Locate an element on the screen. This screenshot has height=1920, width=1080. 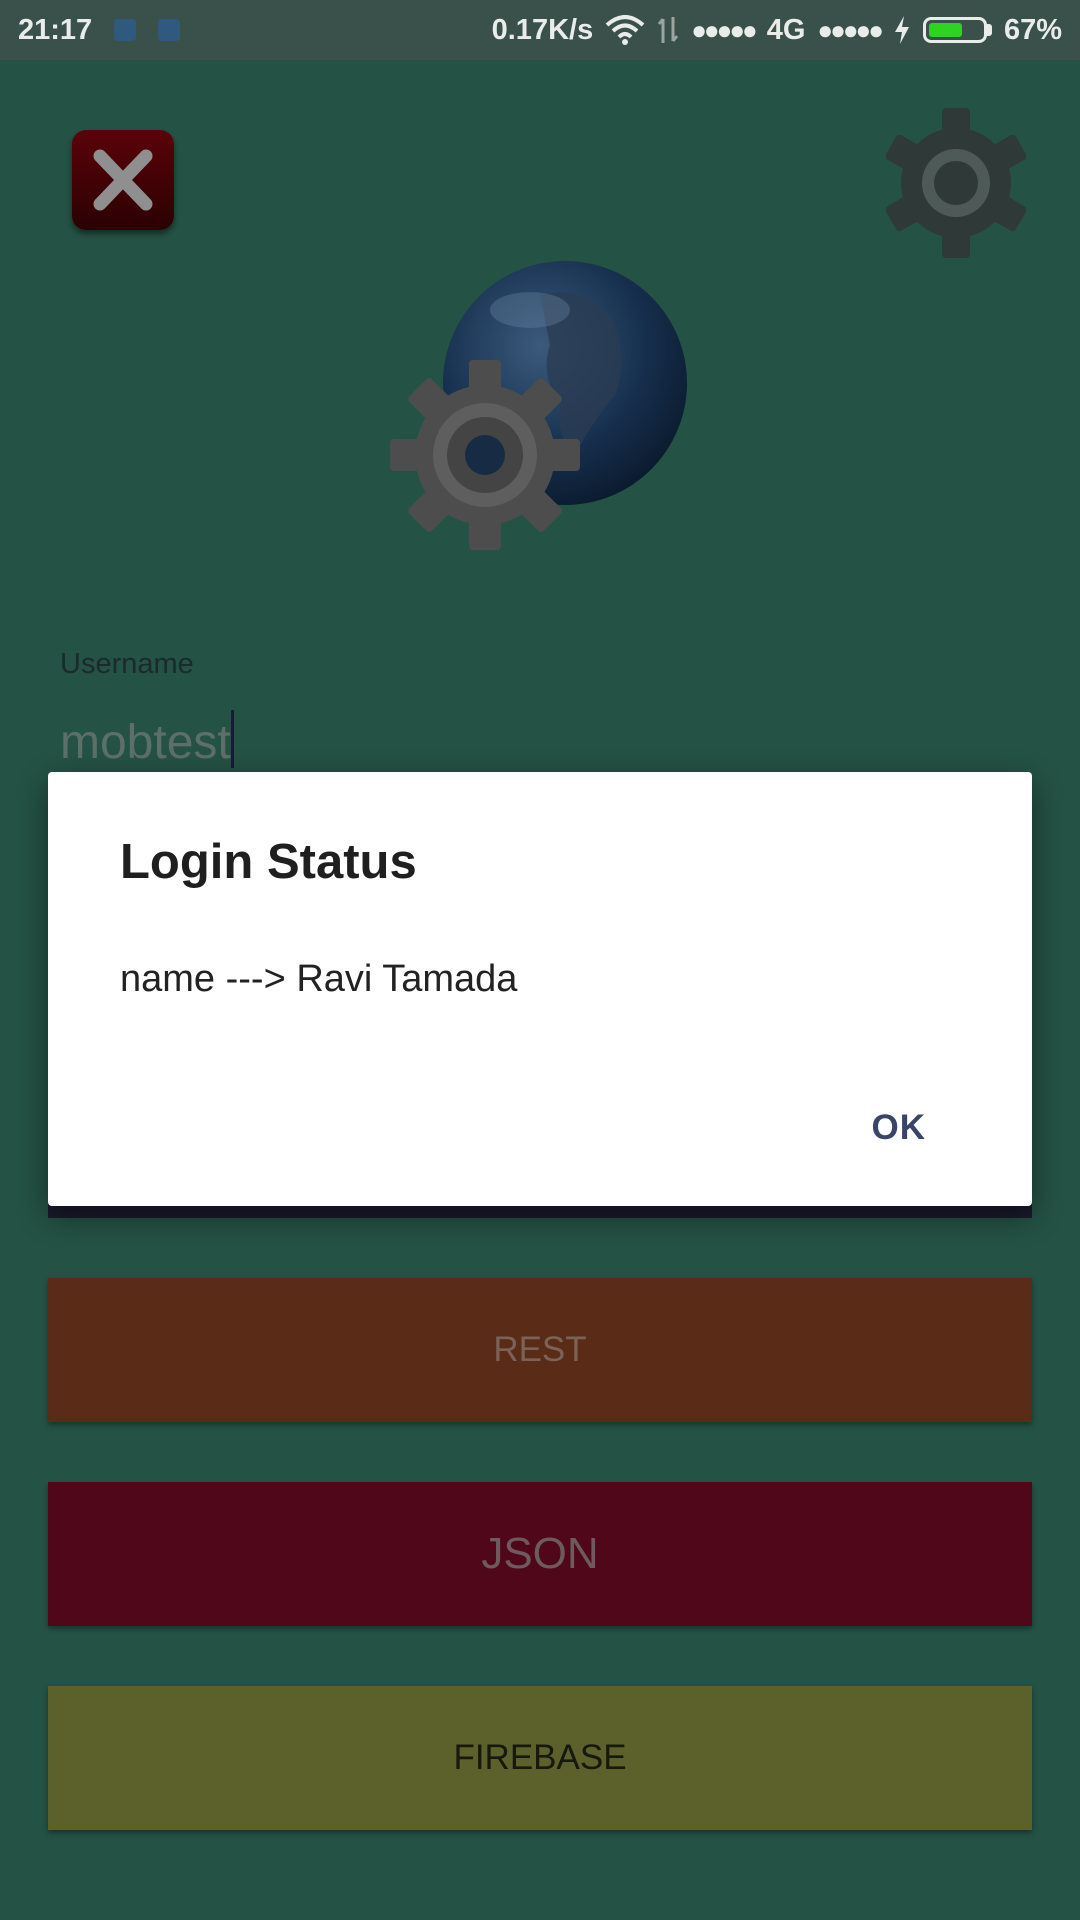
dialog-message: name ---> Ravi Tamada is located at coordinates (319, 979).